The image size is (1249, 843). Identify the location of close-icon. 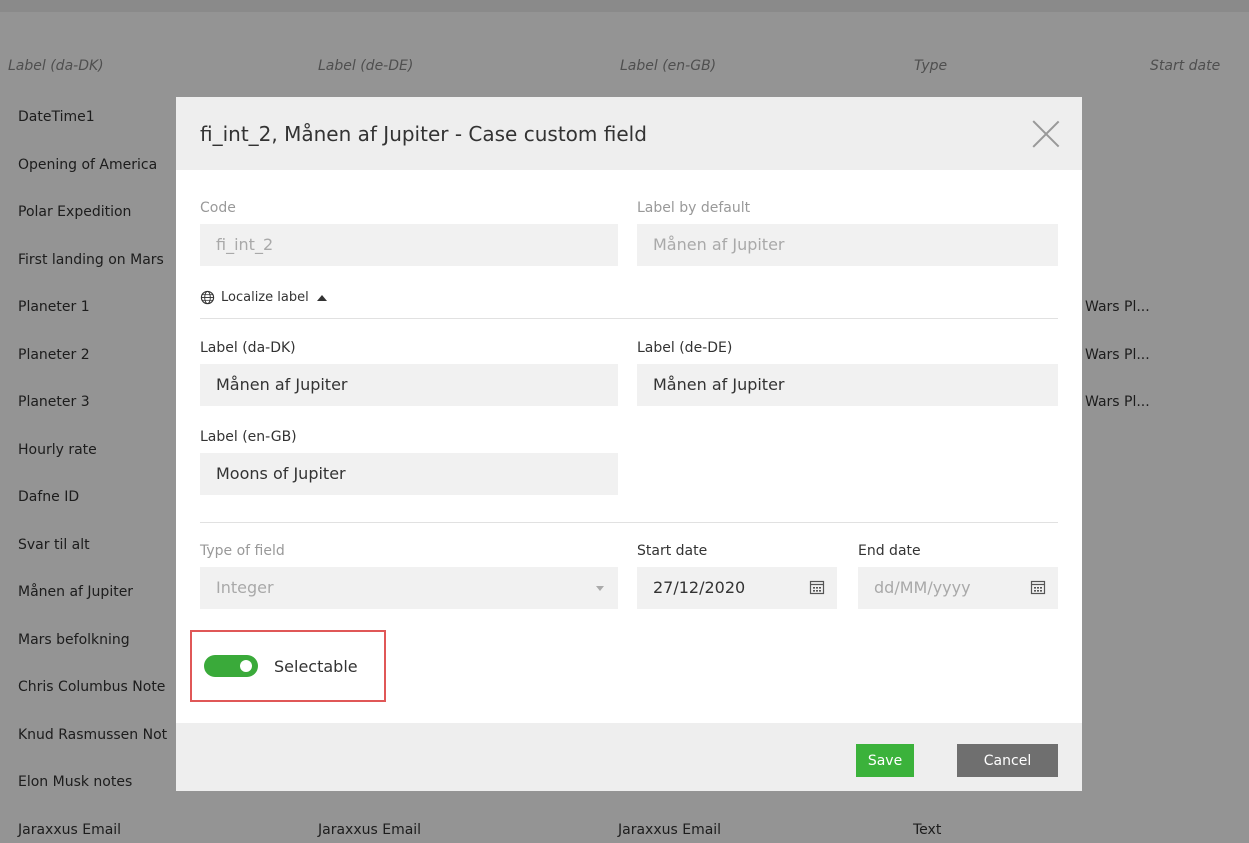
(1046, 134).